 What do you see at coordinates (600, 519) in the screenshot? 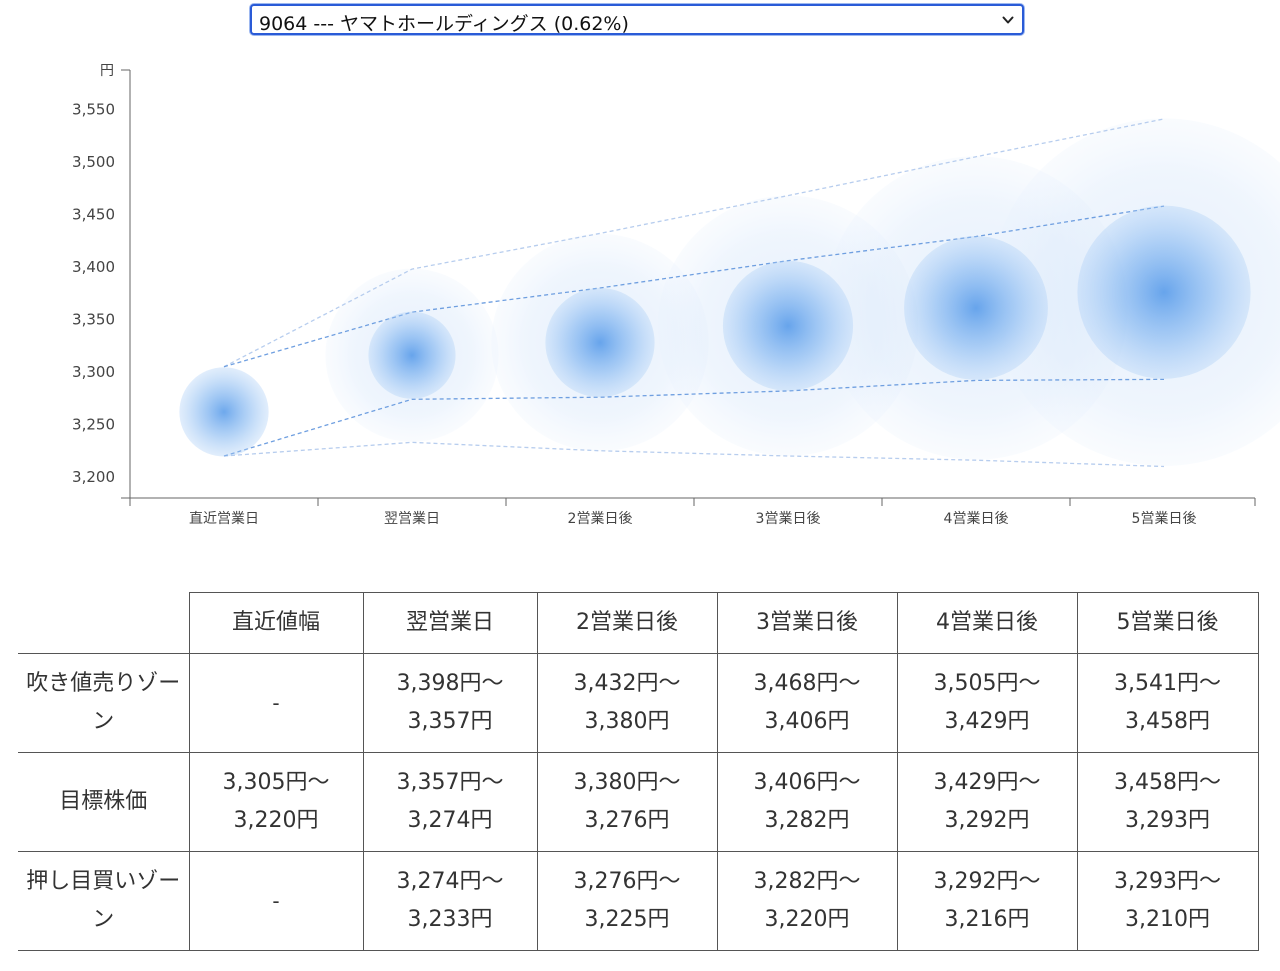
I see `x-tick-label: 2営業日後` at bounding box center [600, 519].